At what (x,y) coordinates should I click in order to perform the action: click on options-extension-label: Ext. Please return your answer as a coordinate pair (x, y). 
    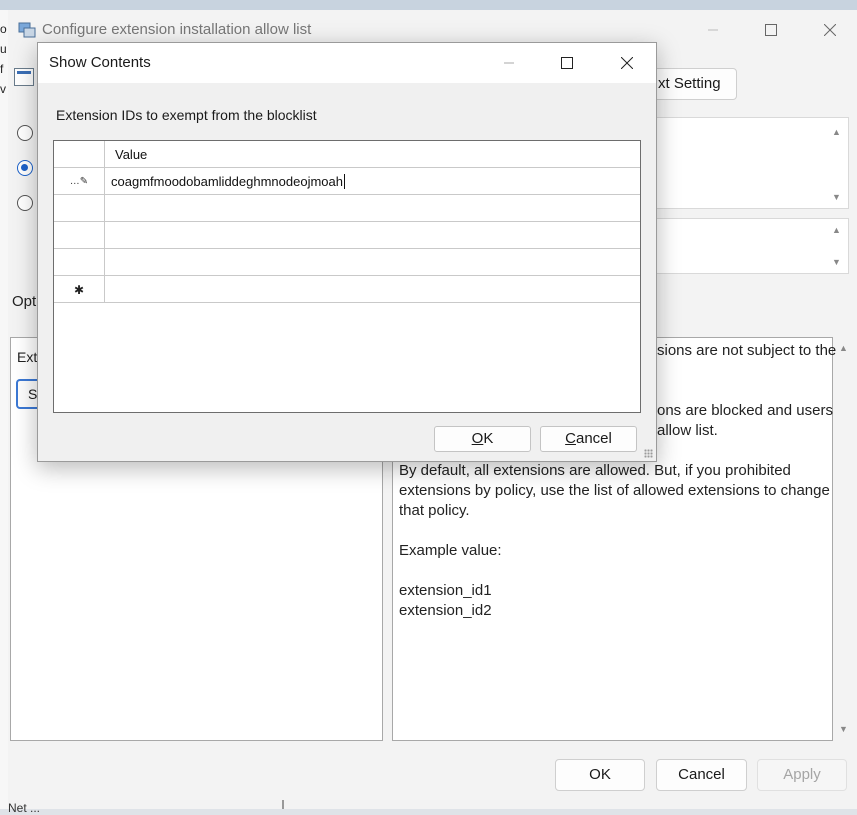
    Looking at the image, I should click on (27, 357).